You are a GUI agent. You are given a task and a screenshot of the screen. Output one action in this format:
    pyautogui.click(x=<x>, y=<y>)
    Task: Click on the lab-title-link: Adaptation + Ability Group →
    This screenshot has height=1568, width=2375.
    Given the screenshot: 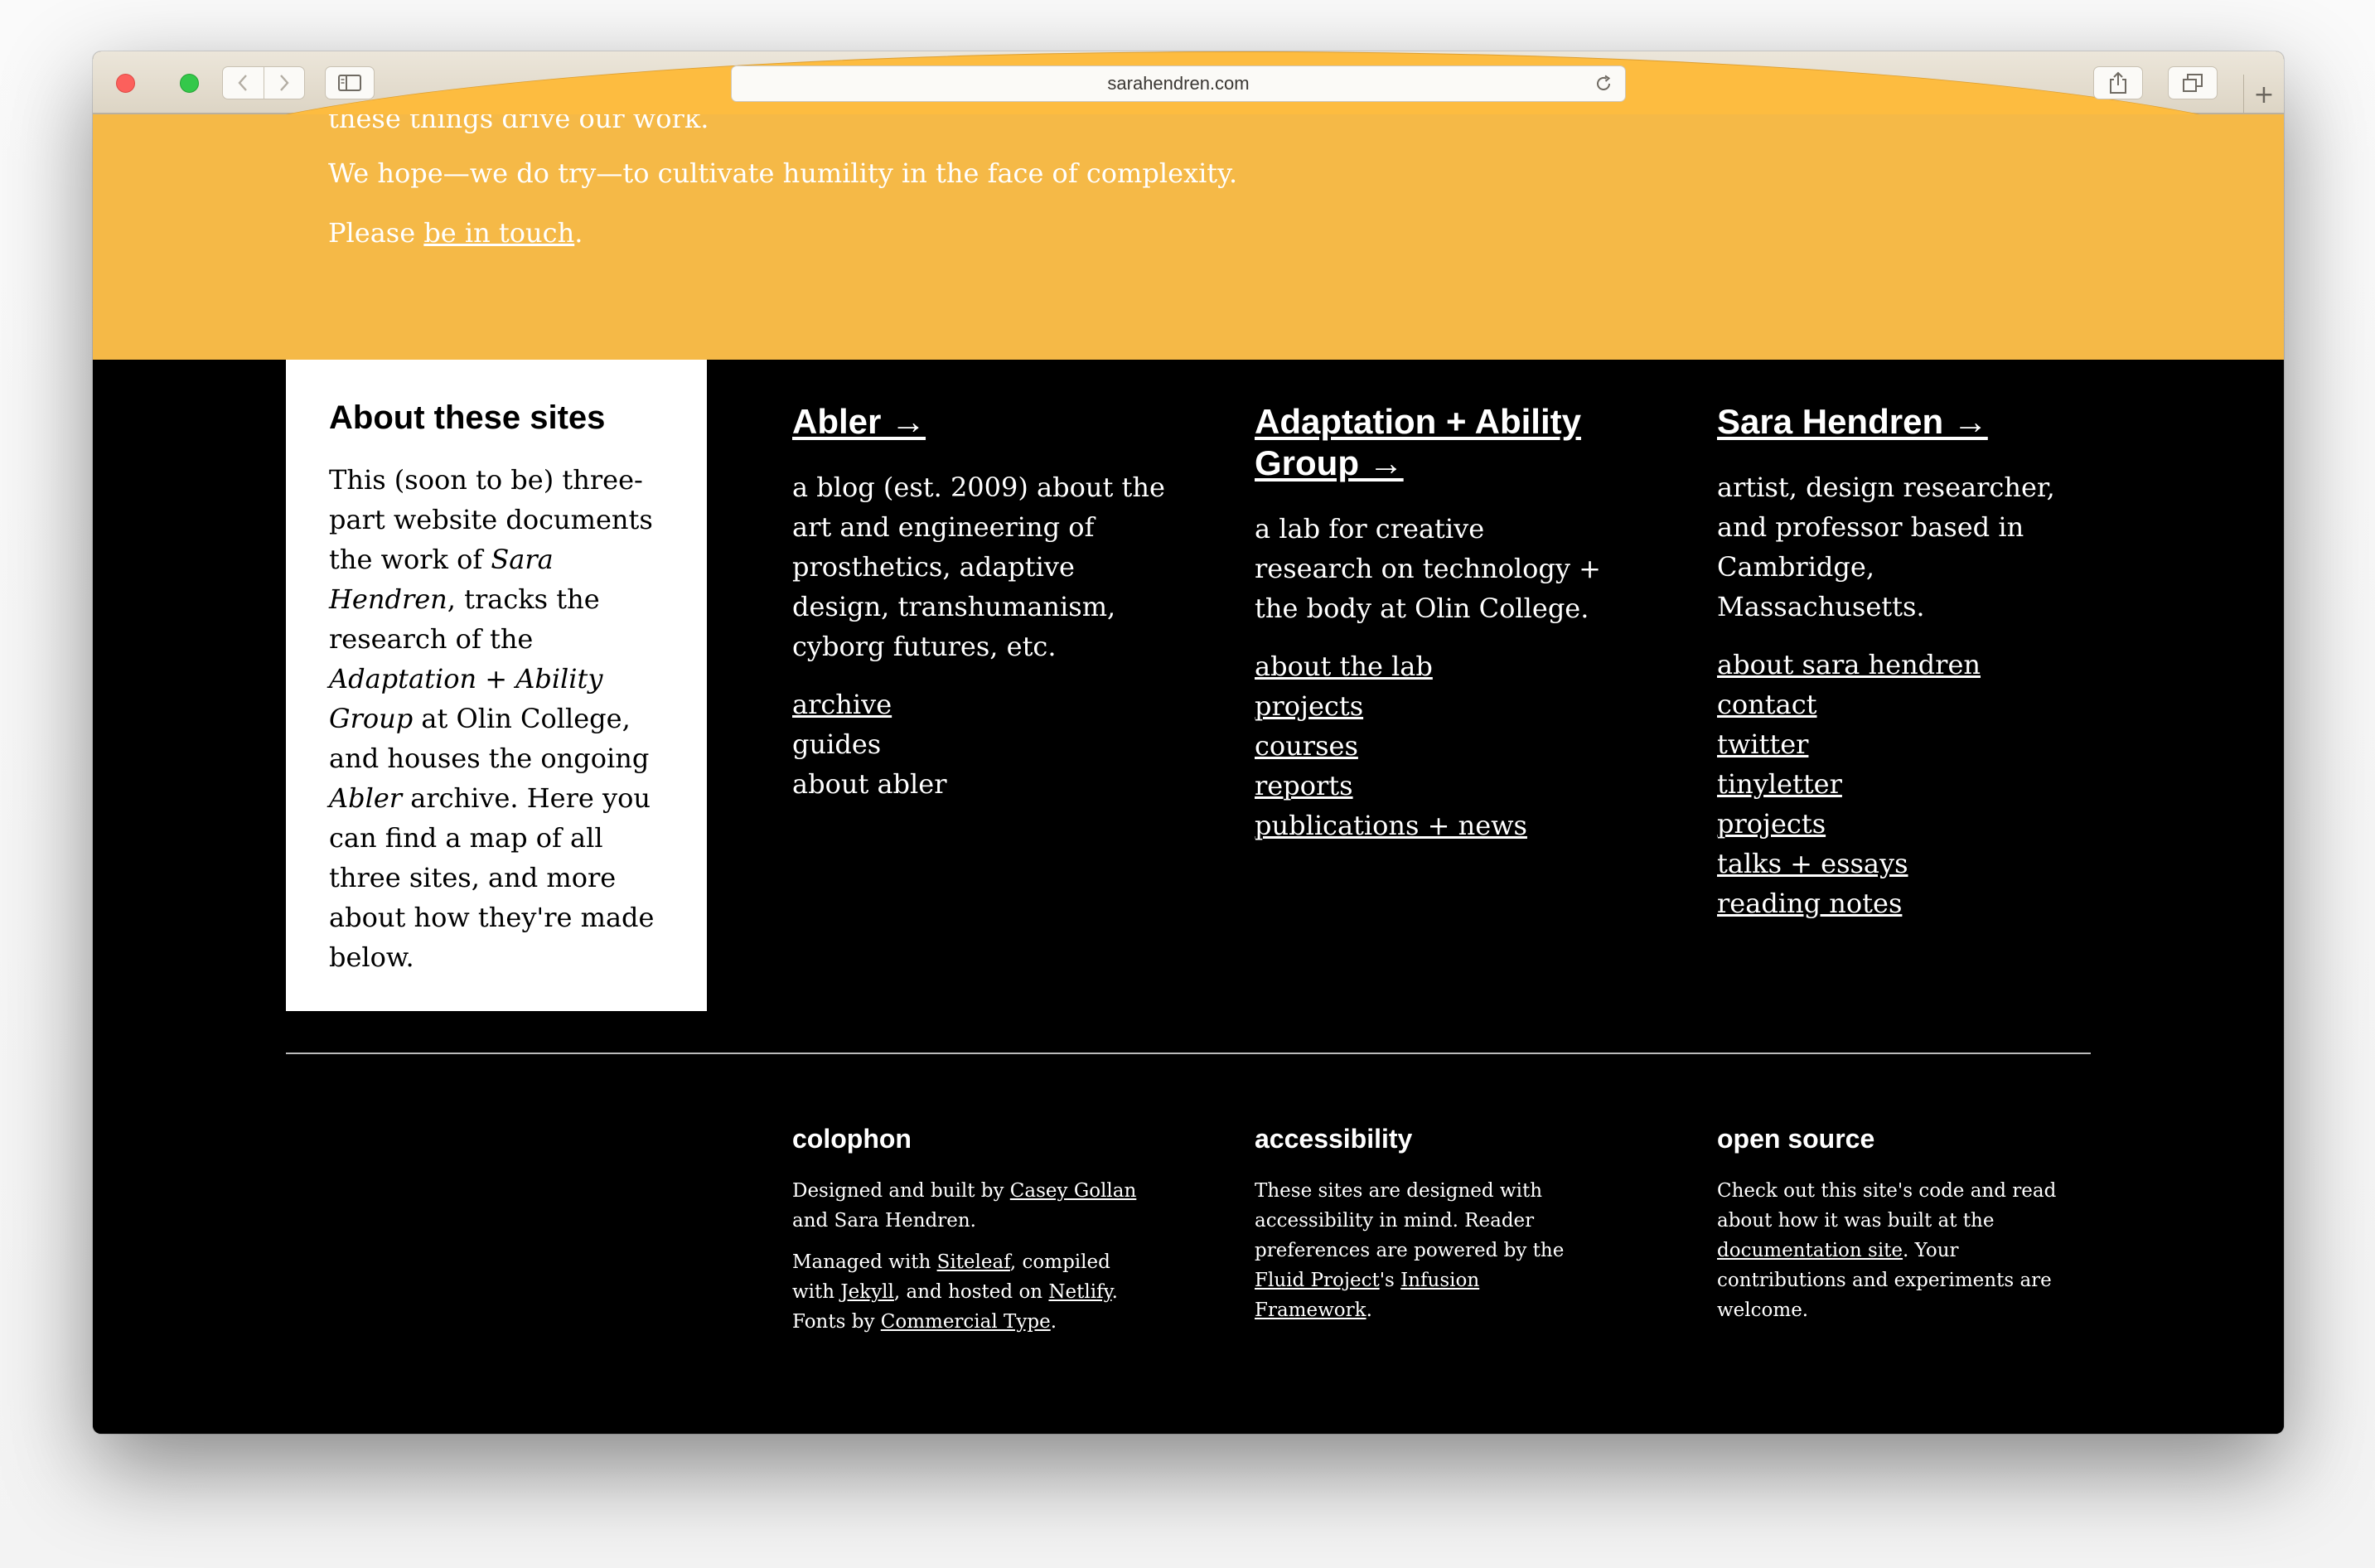 What is the action you would take?
    pyautogui.click(x=1429, y=443)
    